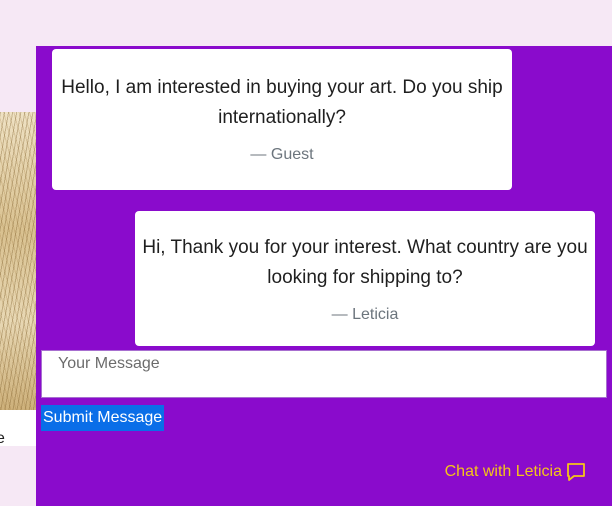 The image size is (612, 506). I want to click on background-partial-text: e, so click(2, 438).